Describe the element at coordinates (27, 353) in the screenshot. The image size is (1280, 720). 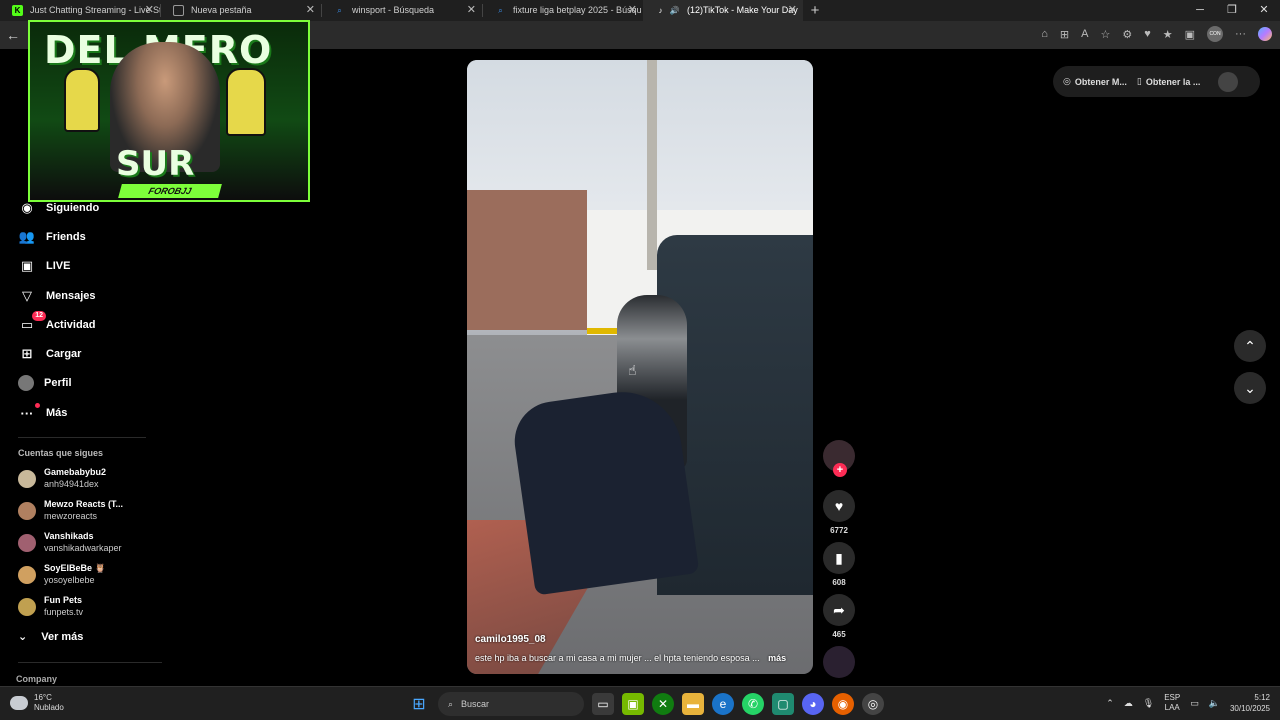
I see `upload-icon: ⊞` at that location.